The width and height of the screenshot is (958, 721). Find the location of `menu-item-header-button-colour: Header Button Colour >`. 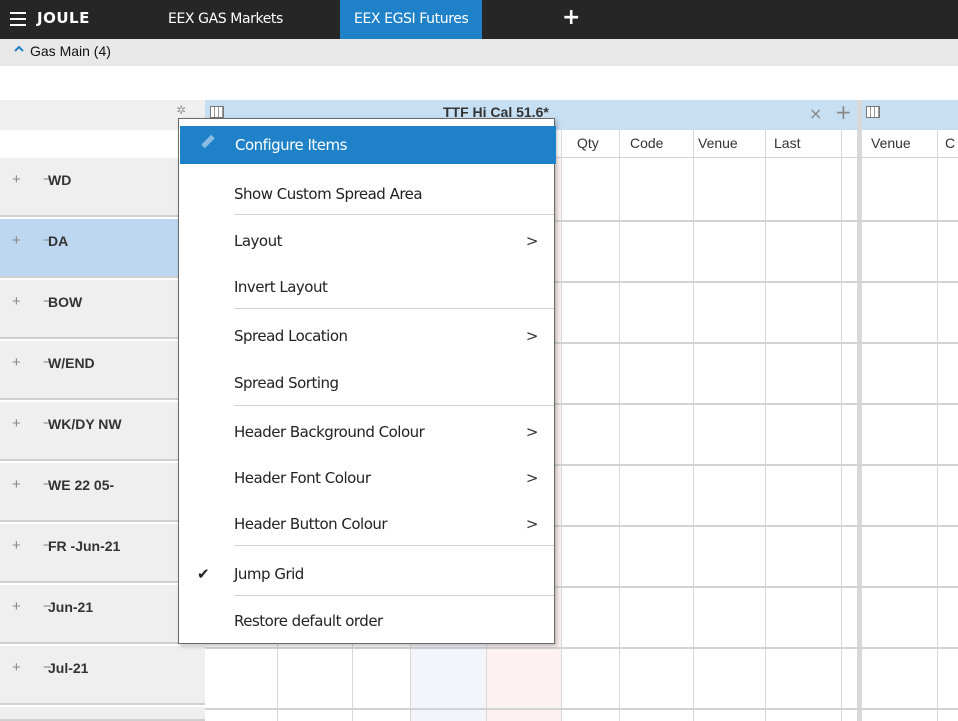

menu-item-header-button-colour: Header Button Colour > is located at coordinates (366, 524).